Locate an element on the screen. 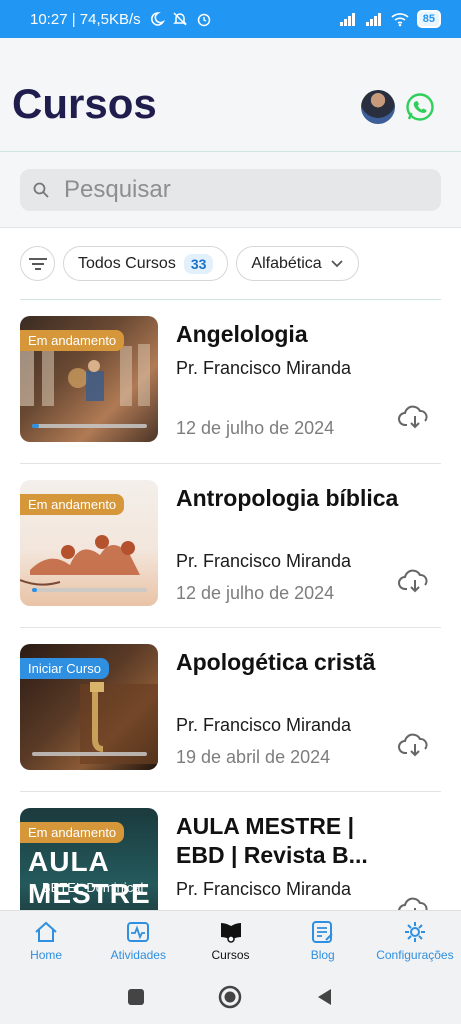  all-courses-chip: Todos Cursos 33 is located at coordinates (146, 263).